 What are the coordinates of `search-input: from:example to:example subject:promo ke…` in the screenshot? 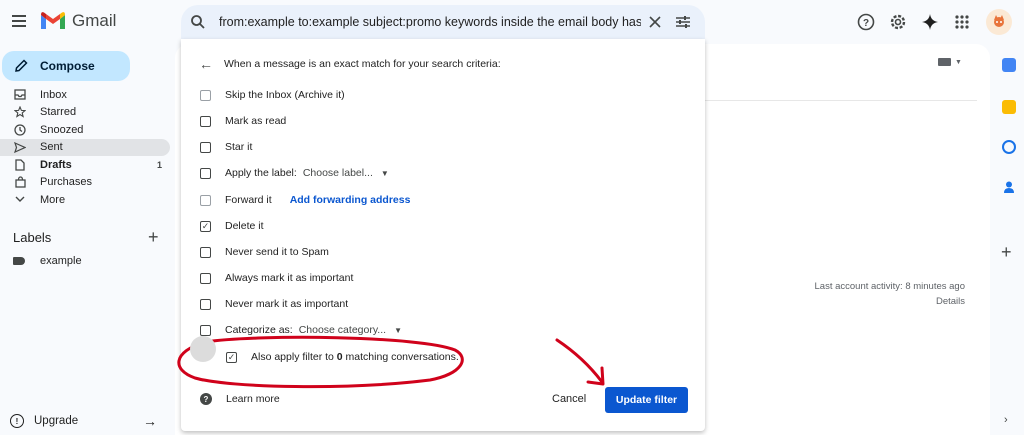 It's located at (428, 22).